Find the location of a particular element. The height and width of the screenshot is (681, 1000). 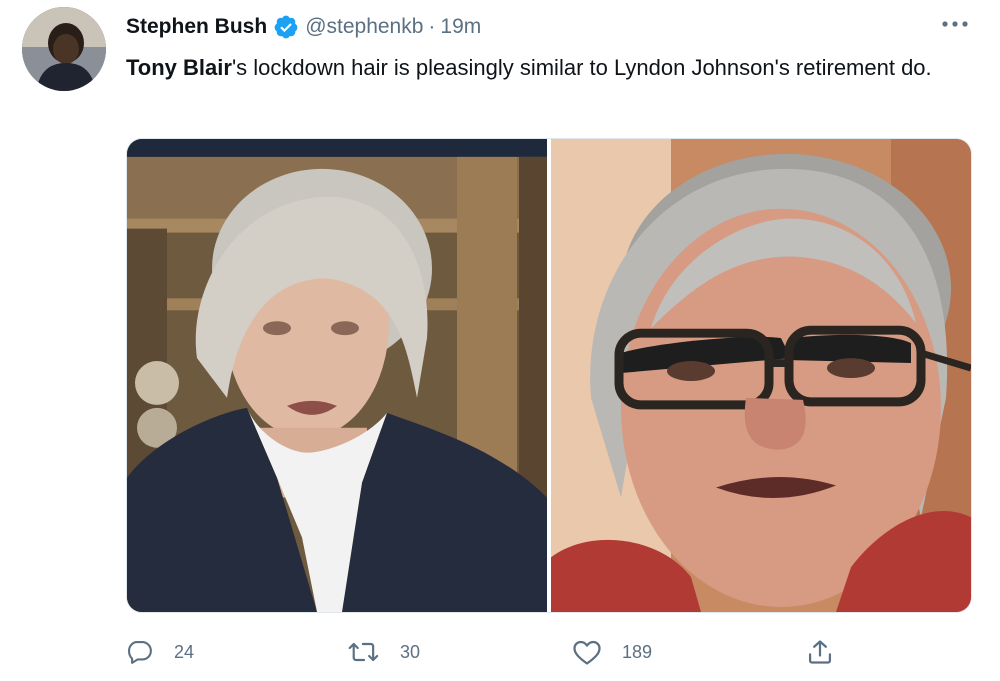

handle: @stephenkb is located at coordinates (364, 27).